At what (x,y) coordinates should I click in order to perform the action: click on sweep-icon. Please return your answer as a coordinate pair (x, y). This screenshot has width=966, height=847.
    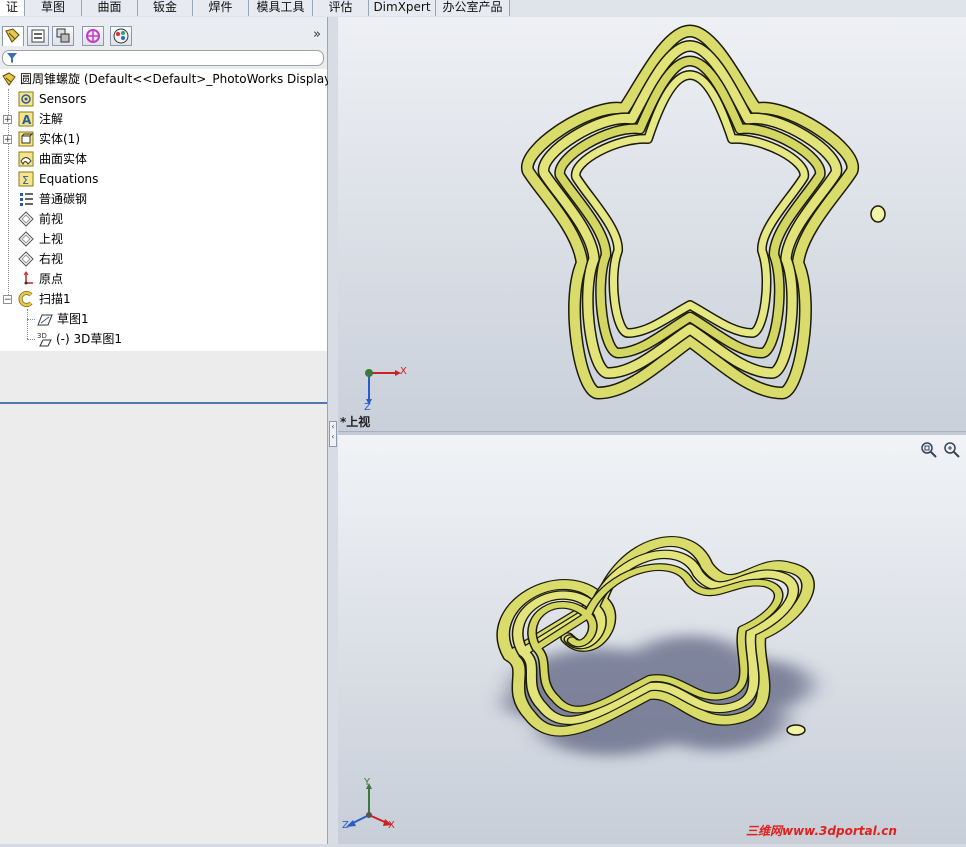
    Looking at the image, I should click on (26, 299).